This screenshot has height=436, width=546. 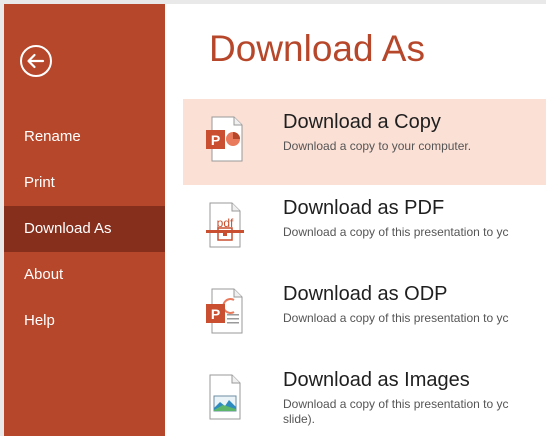 I want to click on option-title: Download as ODP, so click(x=365, y=294).